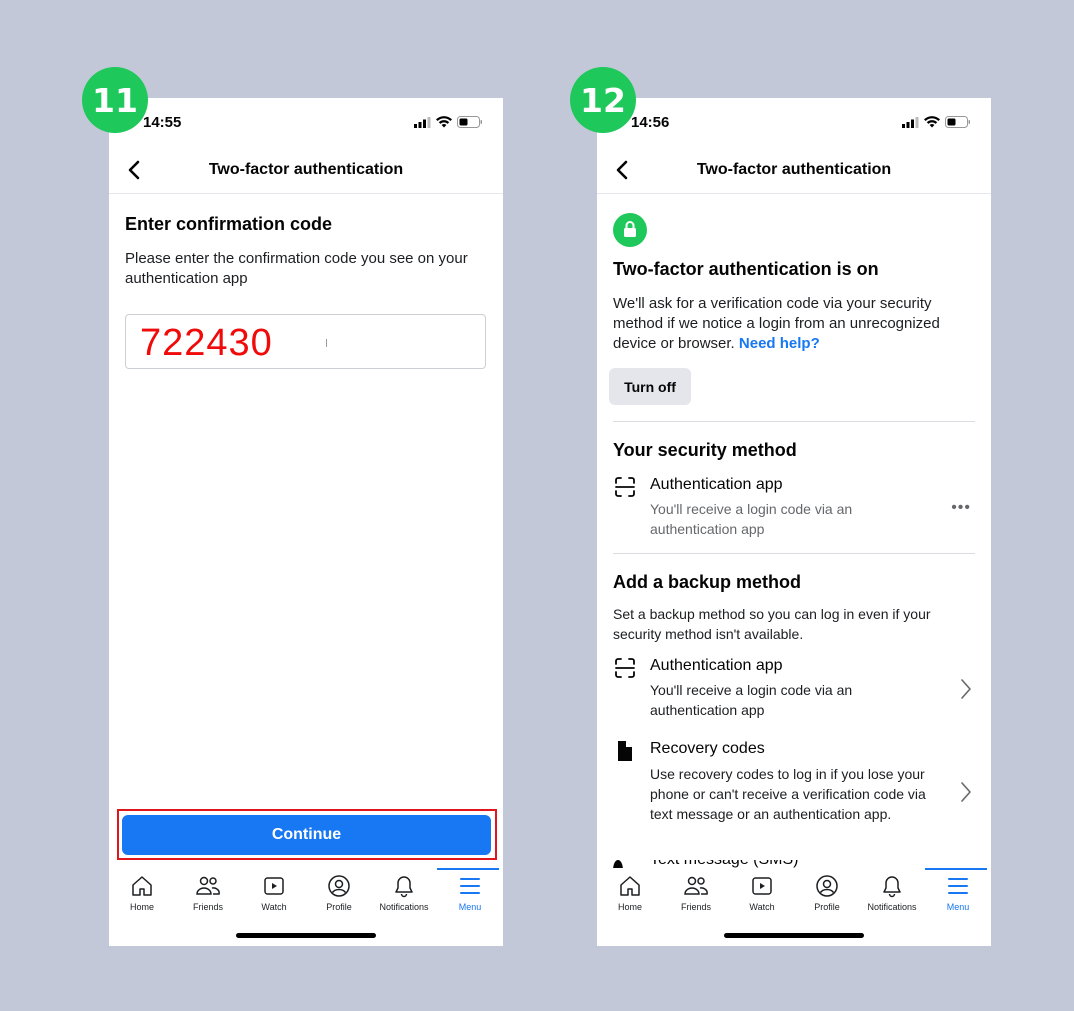  Describe the element at coordinates (724, 864) in the screenshot. I see `partial-method-title: Text message (SMS)` at that location.